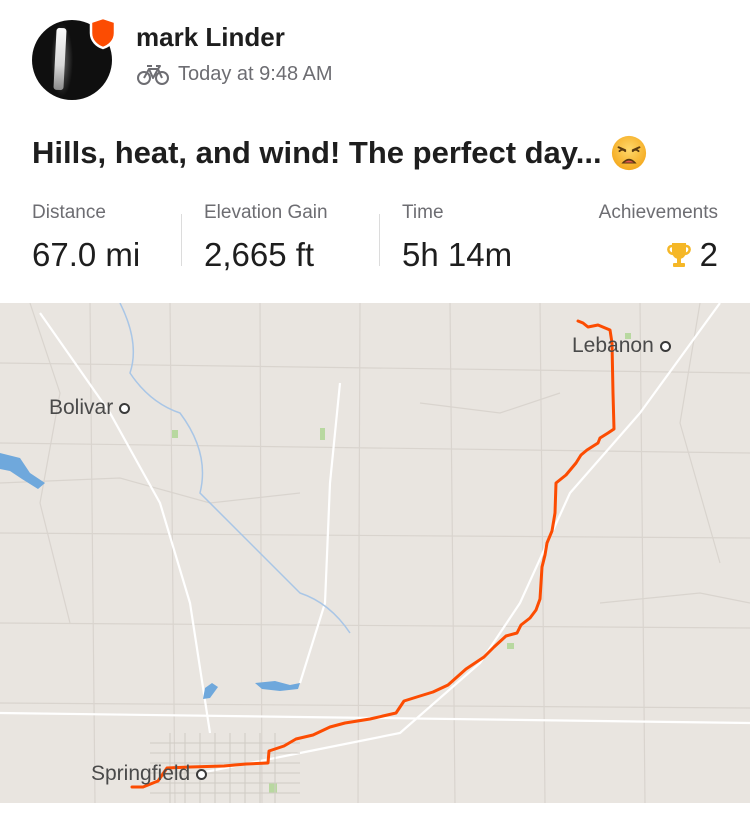 This screenshot has height=813, width=750. What do you see at coordinates (69, 212) in the screenshot?
I see `stat-distance-label: Distance` at bounding box center [69, 212].